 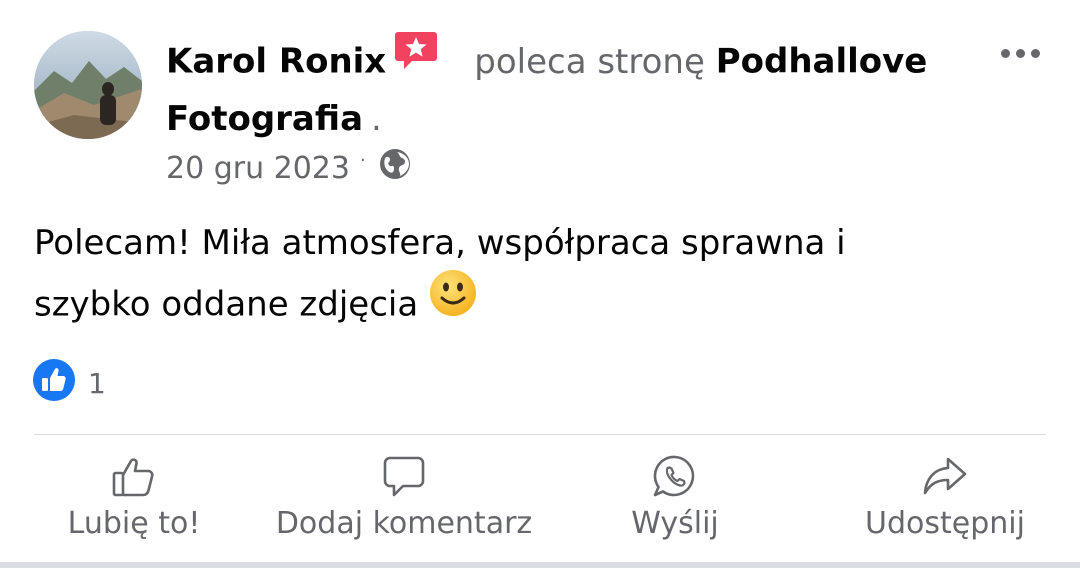 I want to click on recommends-text: poleca stronę, so click(x=589, y=61).